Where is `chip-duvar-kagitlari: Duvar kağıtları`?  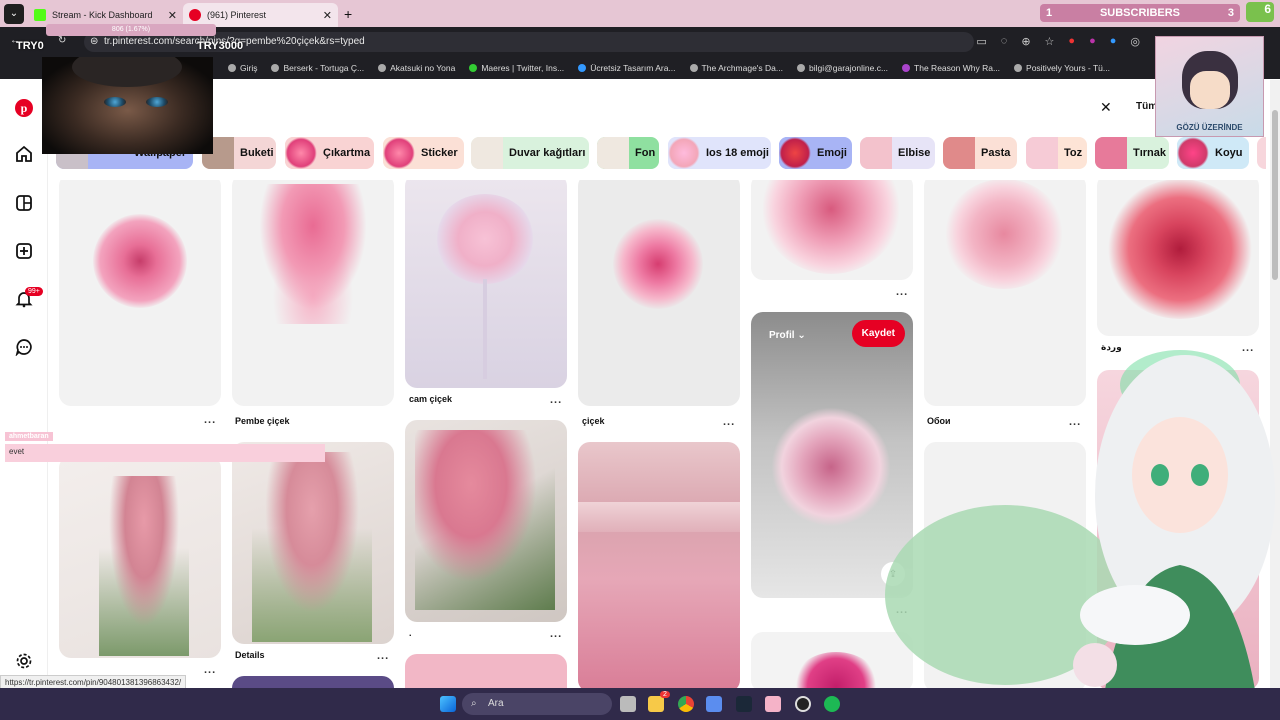 chip-duvar-kagitlari: Duvar kağıtları is located at coordinates (530, 153).